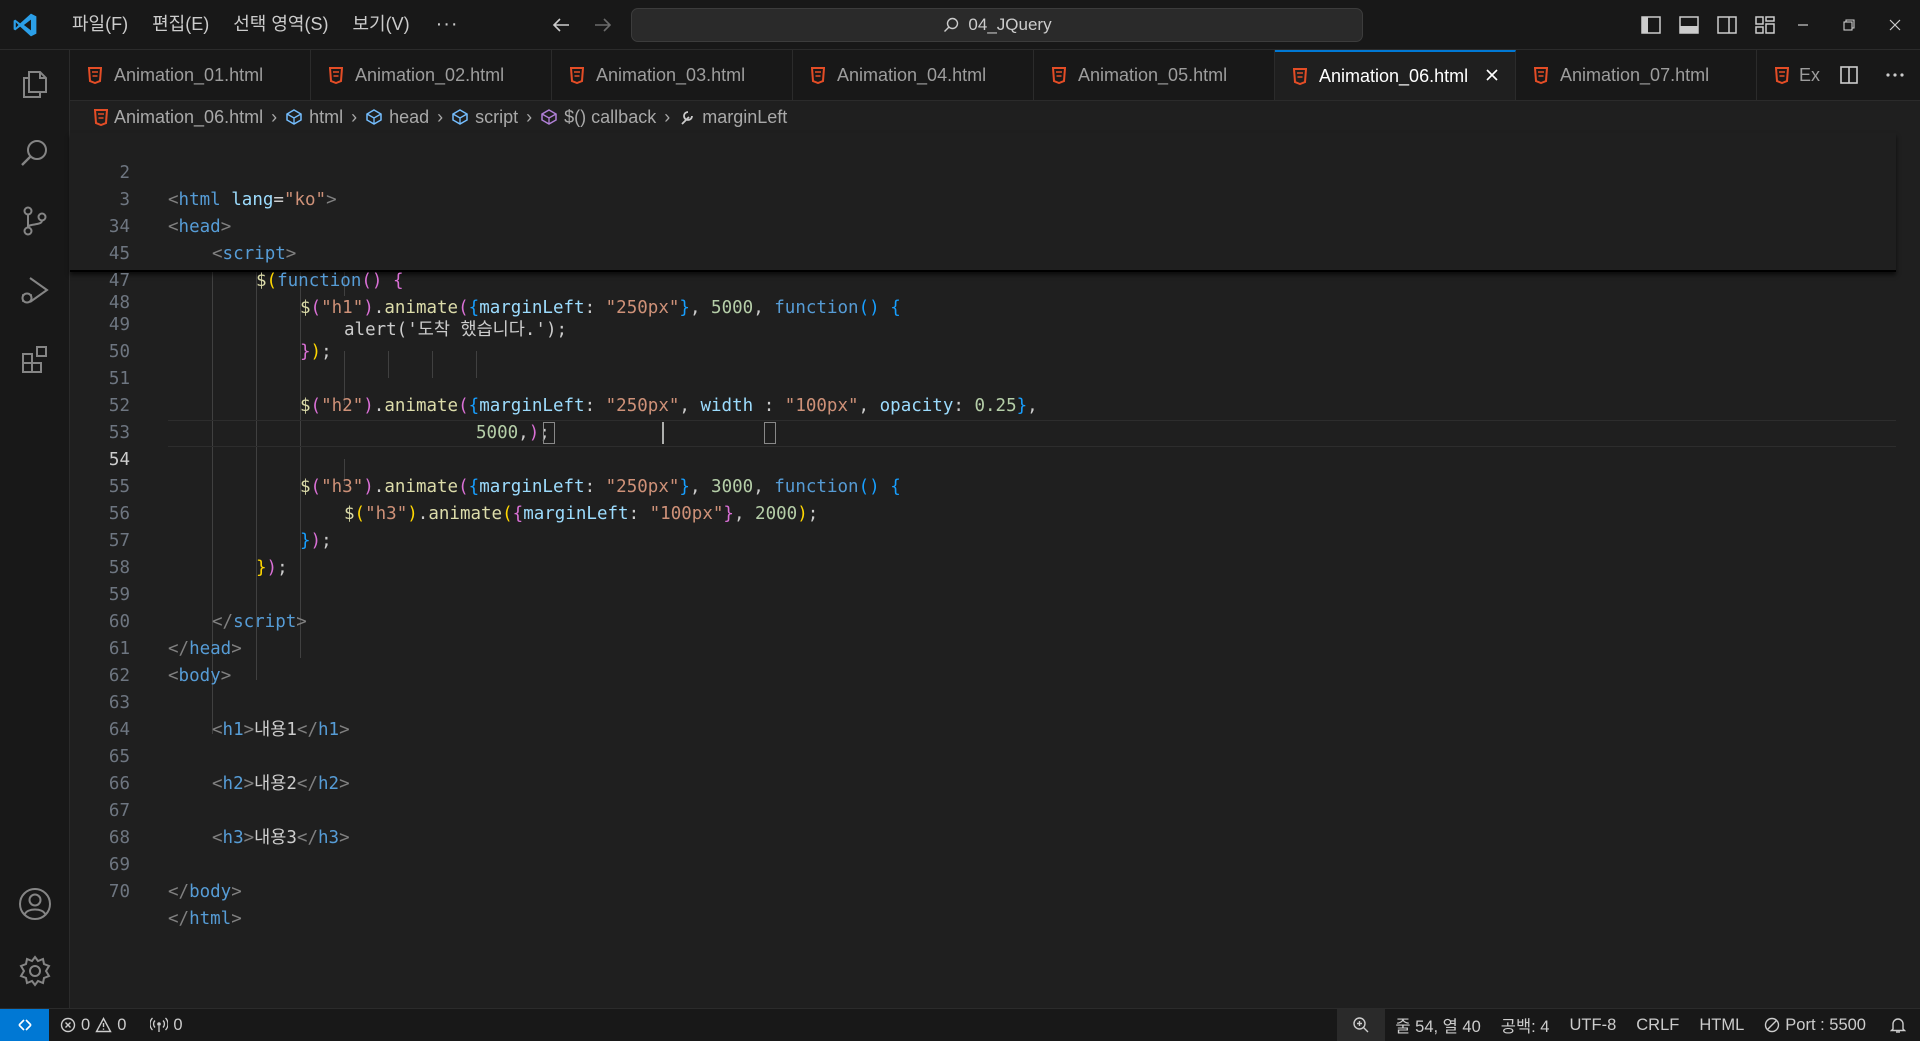 The image size is (1920, 1041). I want to click on eol-setting: CRLF, so click(1657, 1025).